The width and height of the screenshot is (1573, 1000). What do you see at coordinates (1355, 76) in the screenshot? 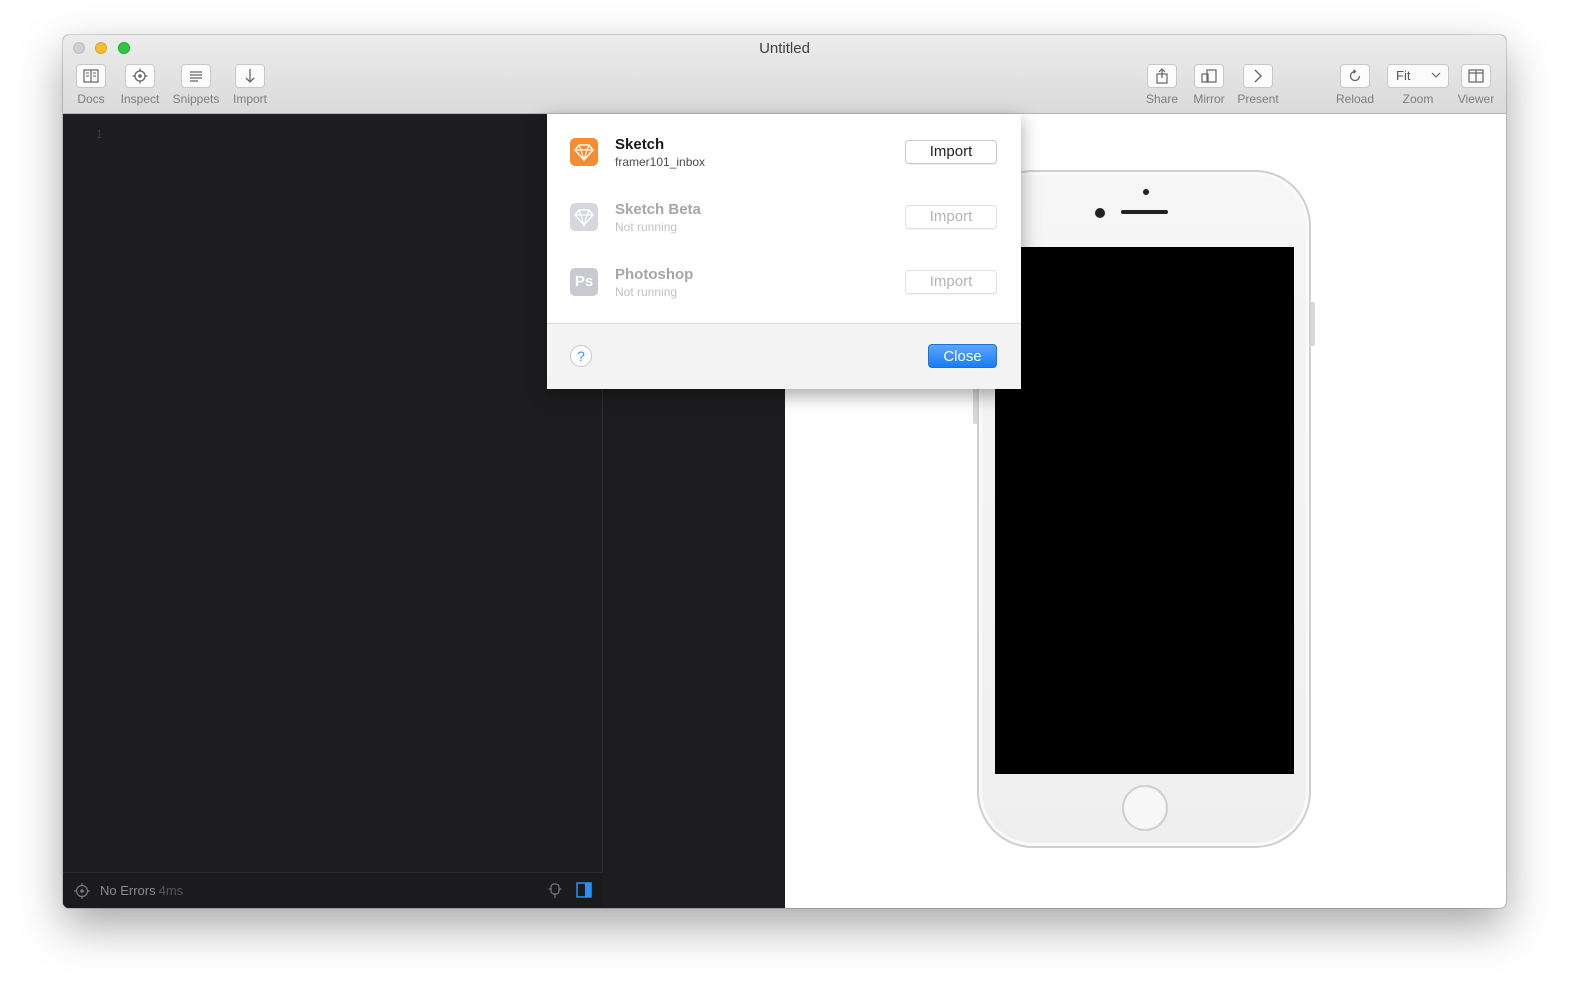
I see `reload-icon` at bounding box center [1355, 76].